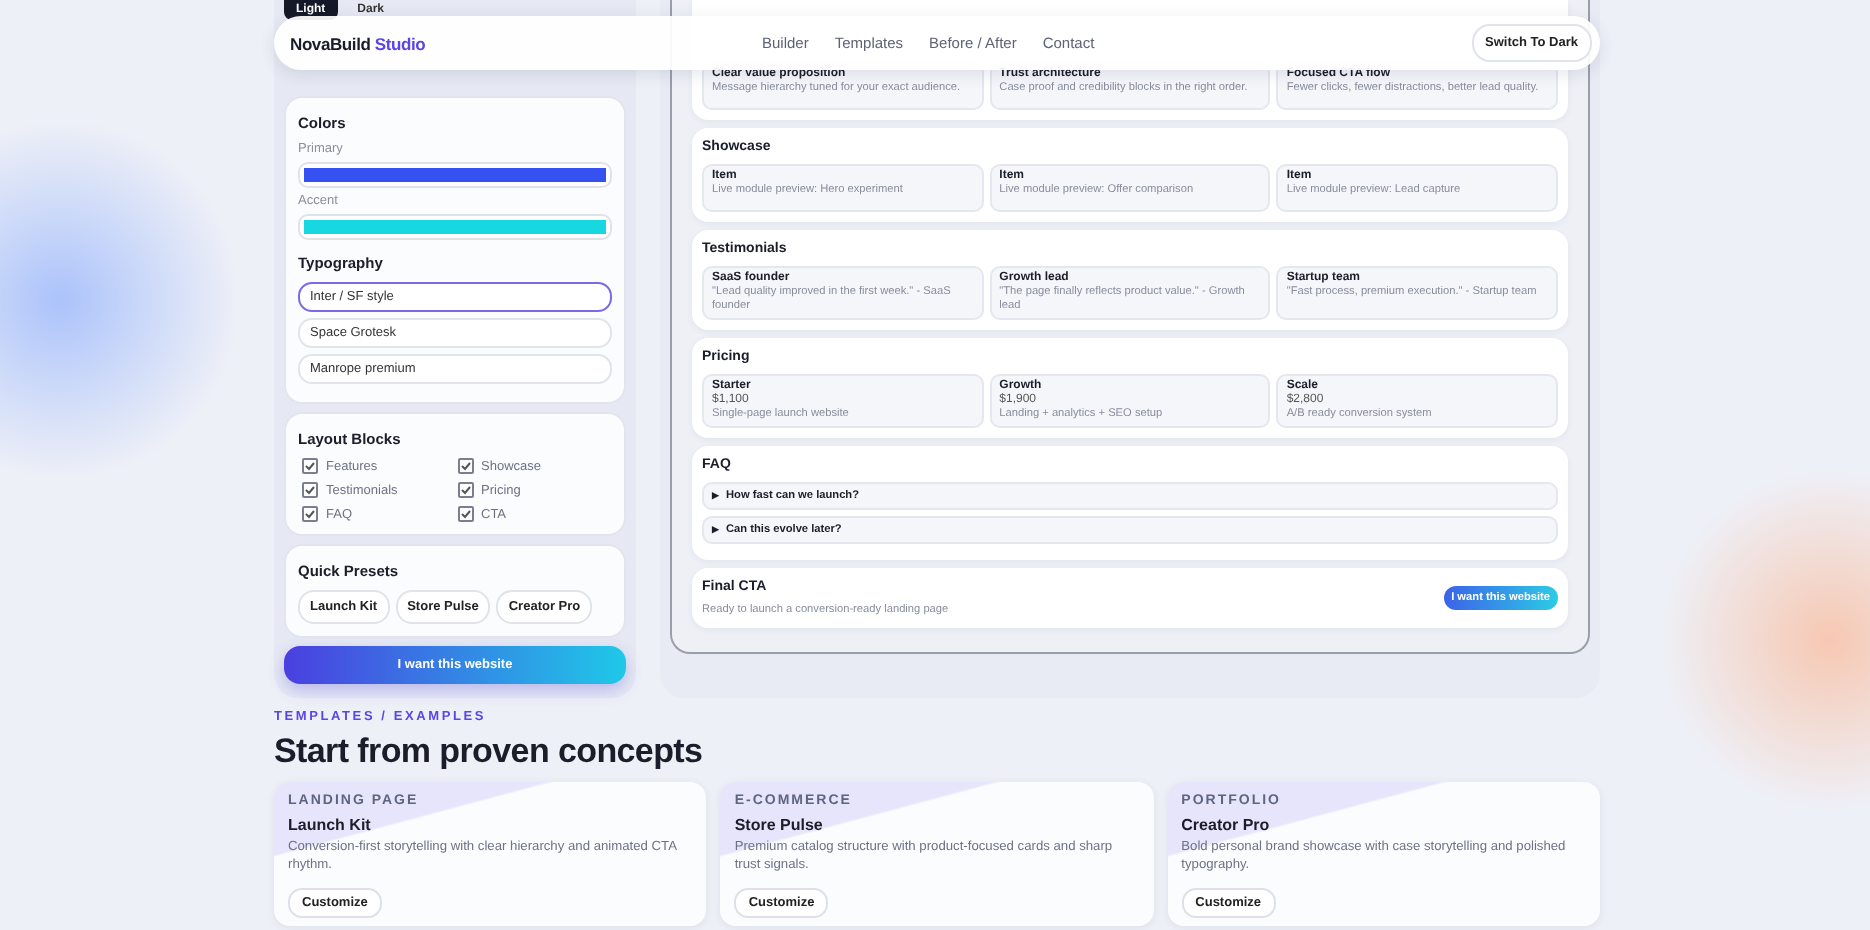 This screenshot has width=1870, height=930. Describe the element at coordinates (779, 825) in the screenshot. I see `template-title: Store Pulse` at that location.